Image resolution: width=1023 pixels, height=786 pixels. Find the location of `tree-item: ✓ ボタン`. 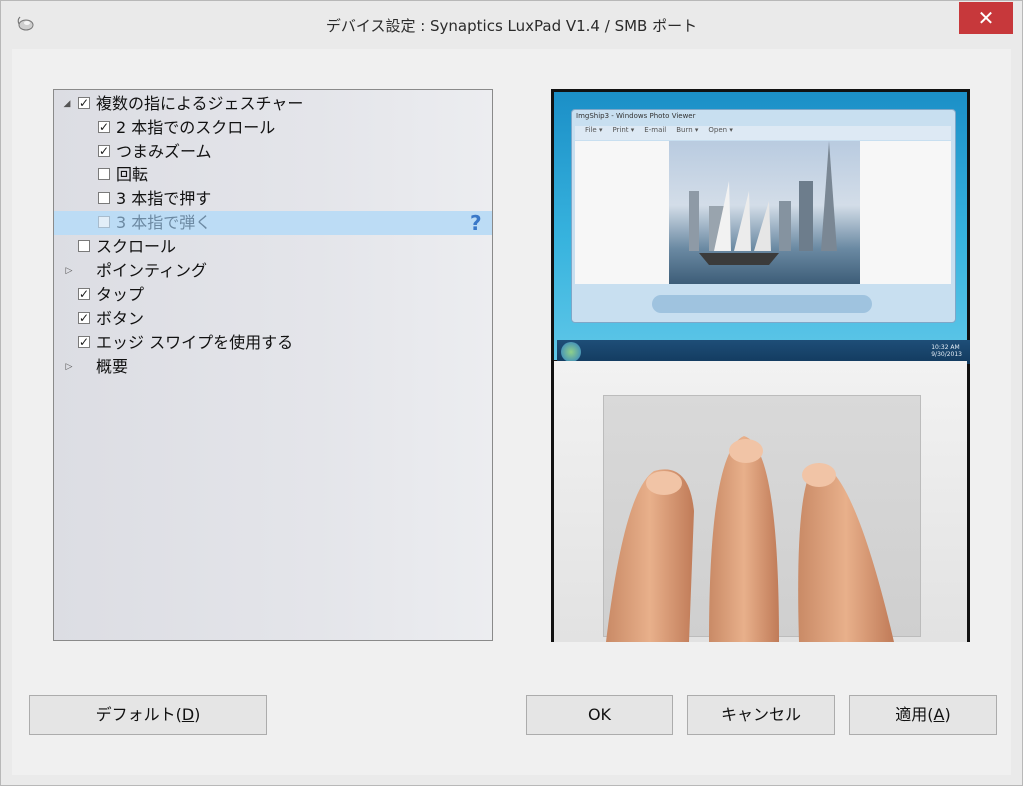

tree-item: ✓ ボタン is located at coordinates (273, 319).